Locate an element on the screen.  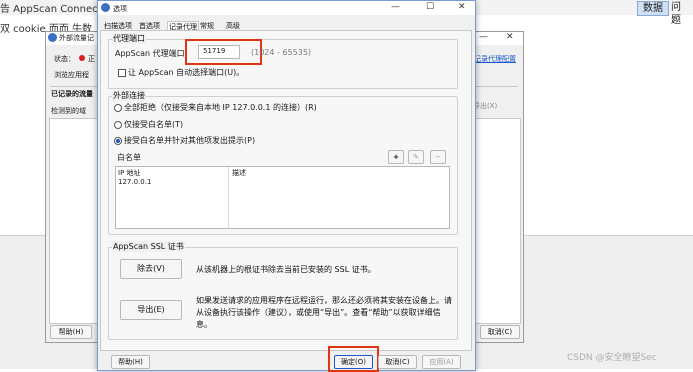
outer-close-icon: ✕ is located at coordinates (510, 37).